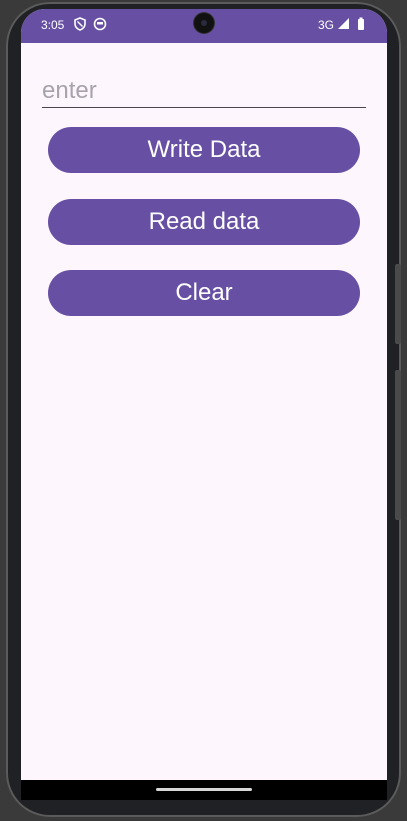 The width and height of the screenshot is (407, 821). Describe the element at coordinates (204, 23) in the screenshot. I see `front-camera` at that location.